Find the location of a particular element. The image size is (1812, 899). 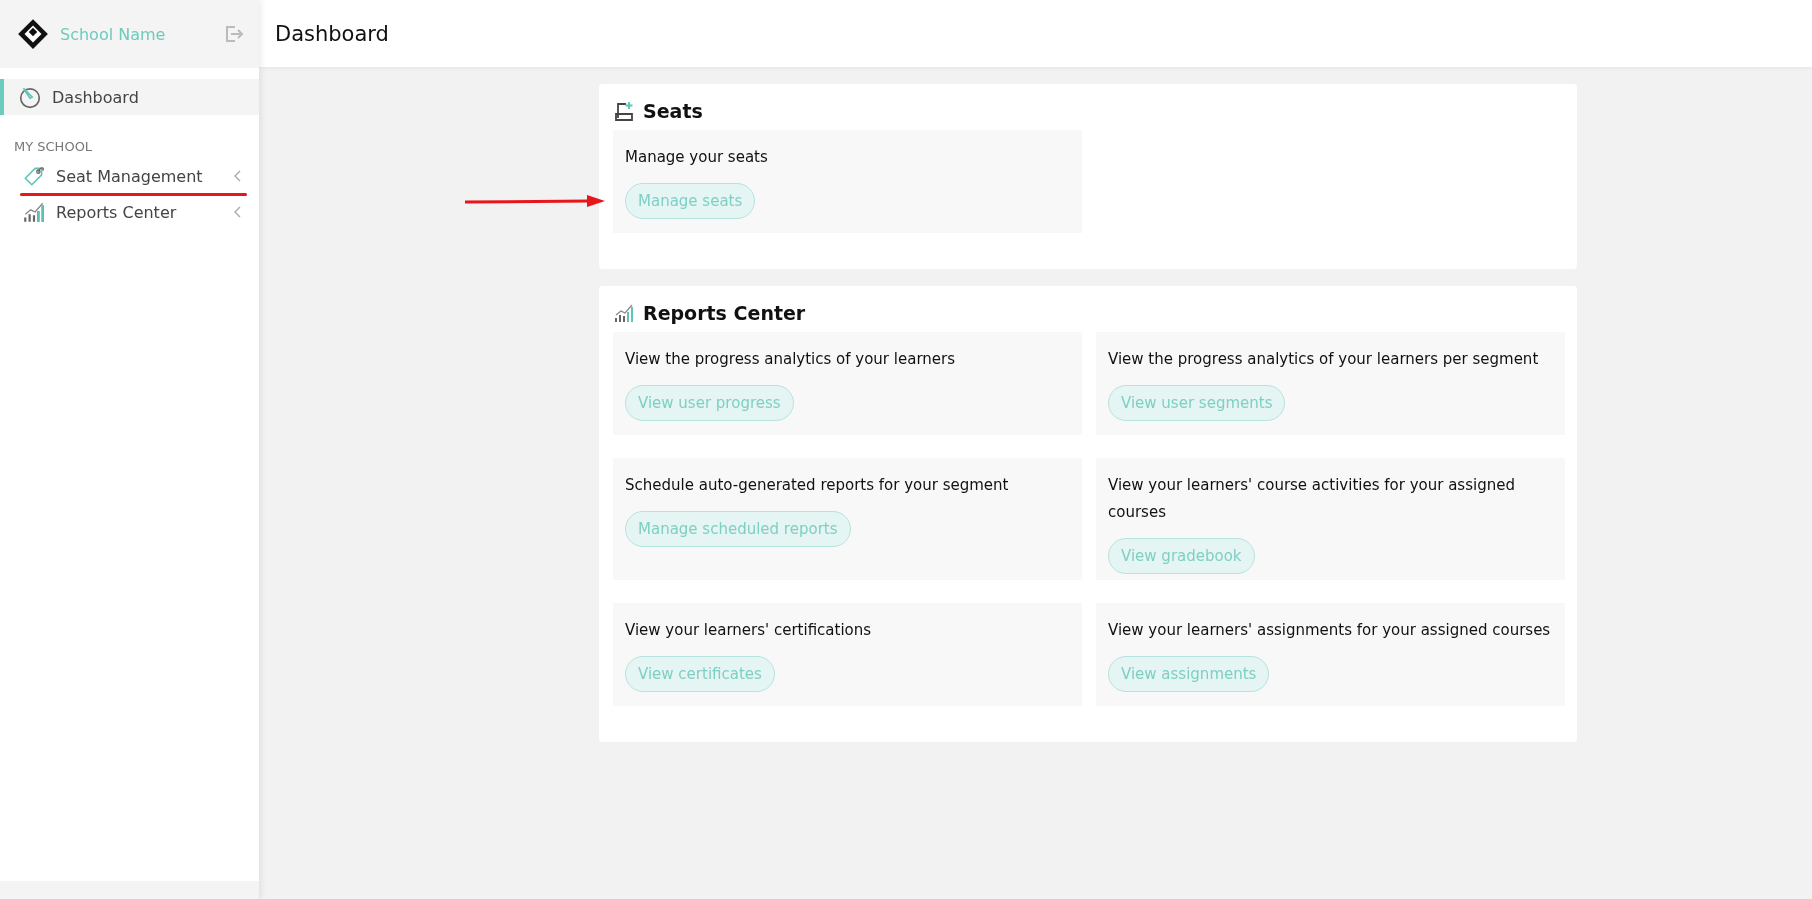

school-name: School Name is located at coordinates (136, 34).